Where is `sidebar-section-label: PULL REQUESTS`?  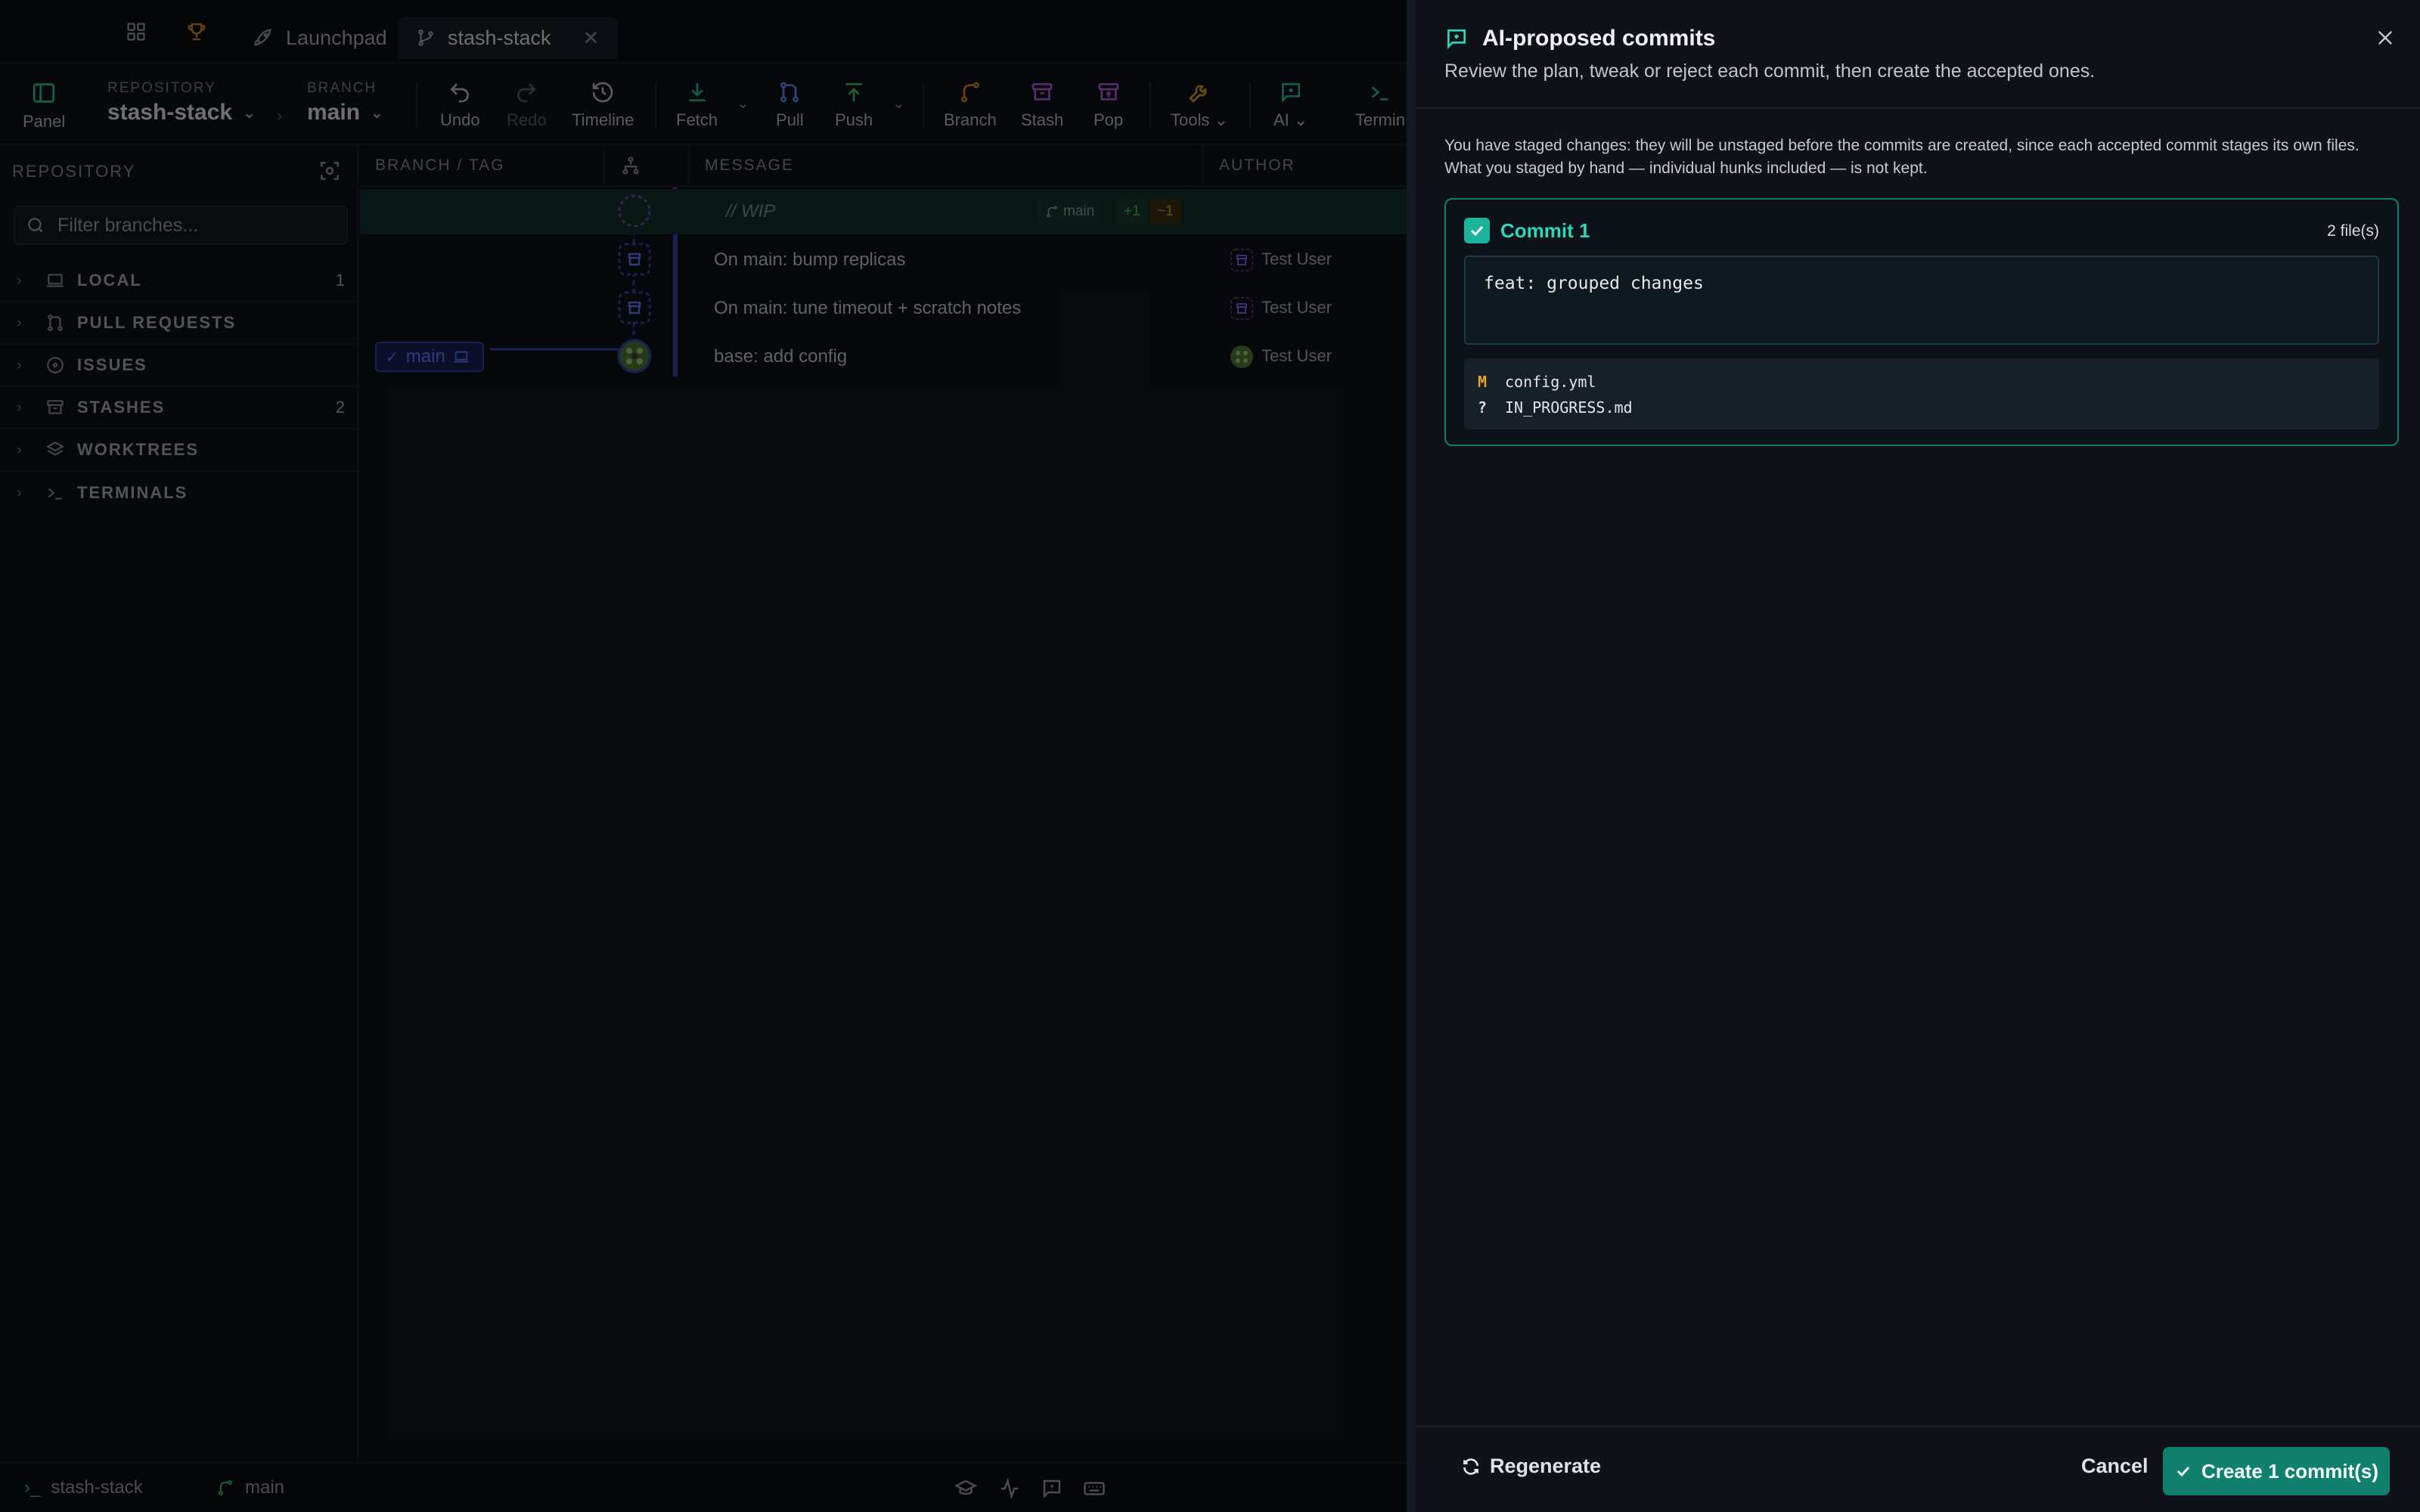 sidebar-section-label: PULL REQUESTS is located at coordinates (157, 323).